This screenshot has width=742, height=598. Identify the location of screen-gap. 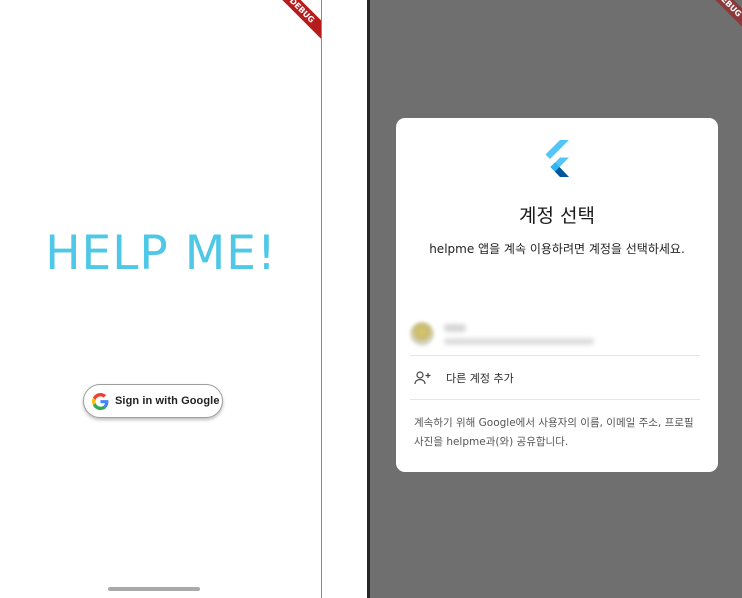
(345, 299).